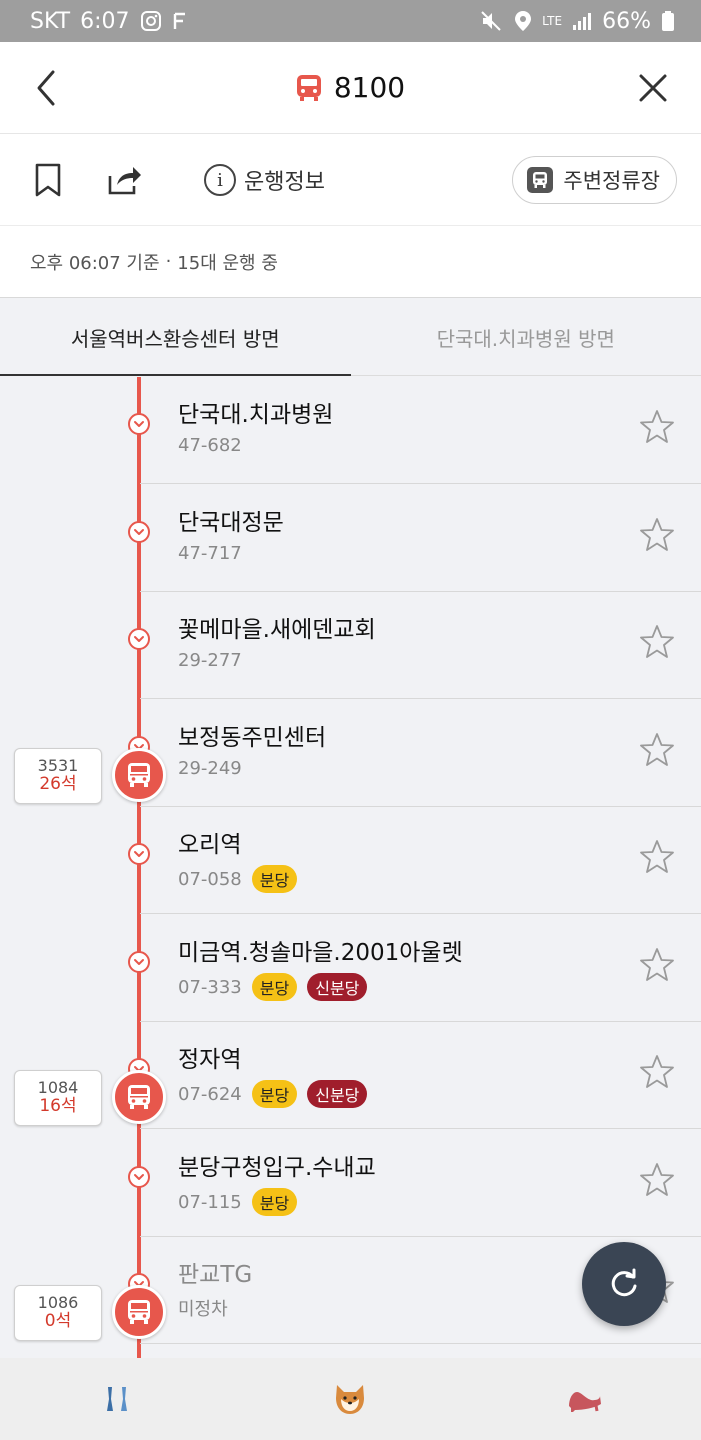 This screenshot has height=1440, width=701. Describe the element at coordinates (420, 753) in the screenshot. I see `stop-row: 보정동주민센터 29-249` at that location.